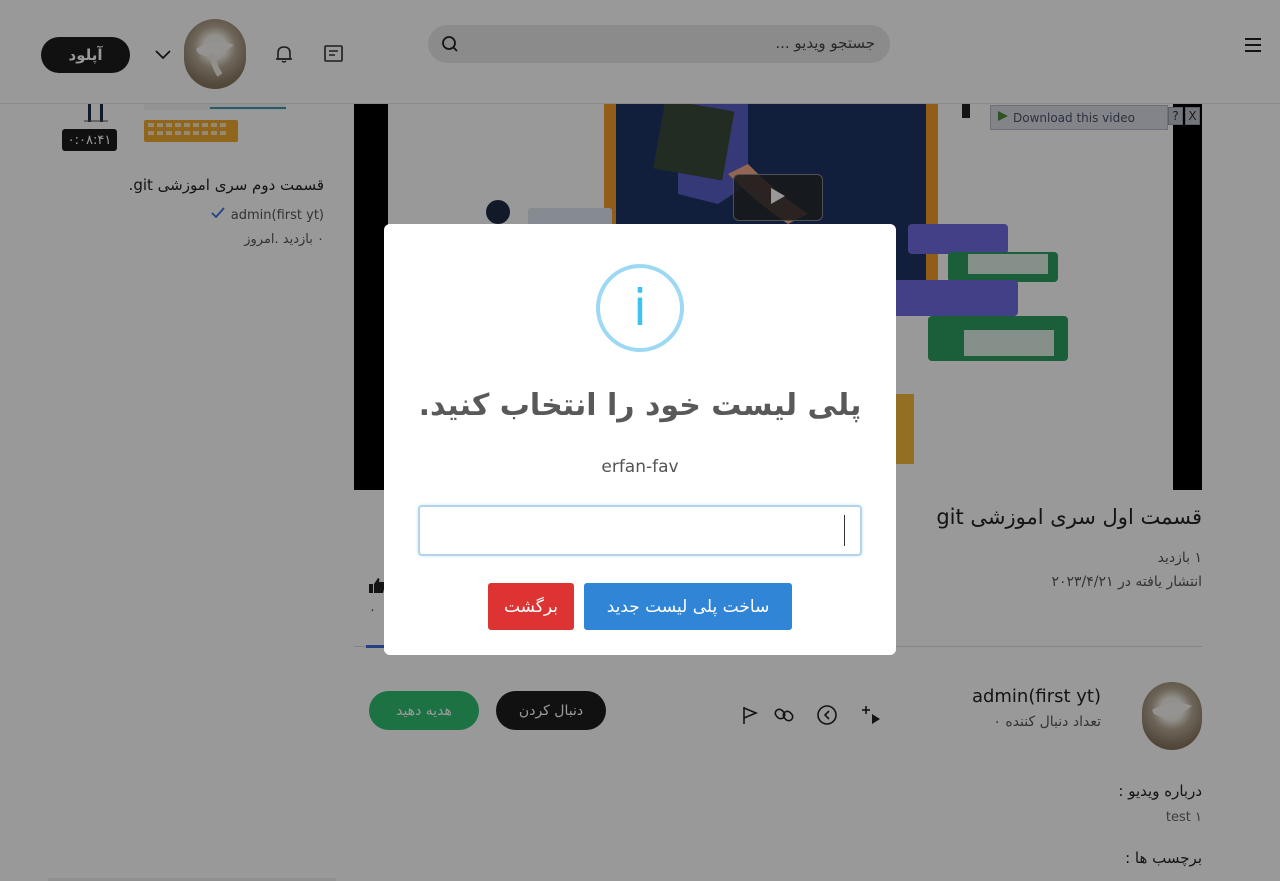 The height and width of the screenshot is (881, 1280). Describe the element at coordinates (531, 606) in the screenshot. I see `back-button: برگشت` at that location.